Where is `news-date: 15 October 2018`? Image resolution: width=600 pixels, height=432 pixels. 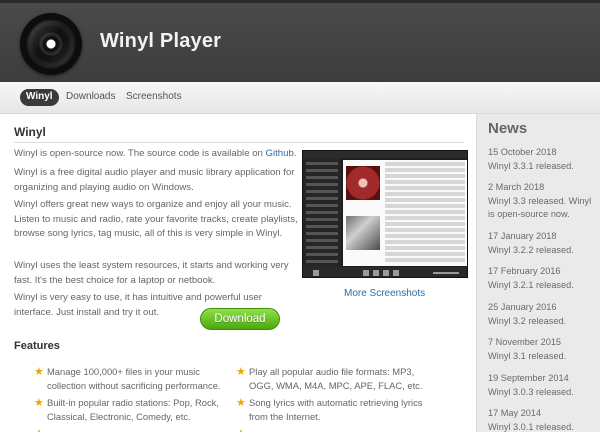 news-date: 15 October 2018 is located at coordinates (522, 152).